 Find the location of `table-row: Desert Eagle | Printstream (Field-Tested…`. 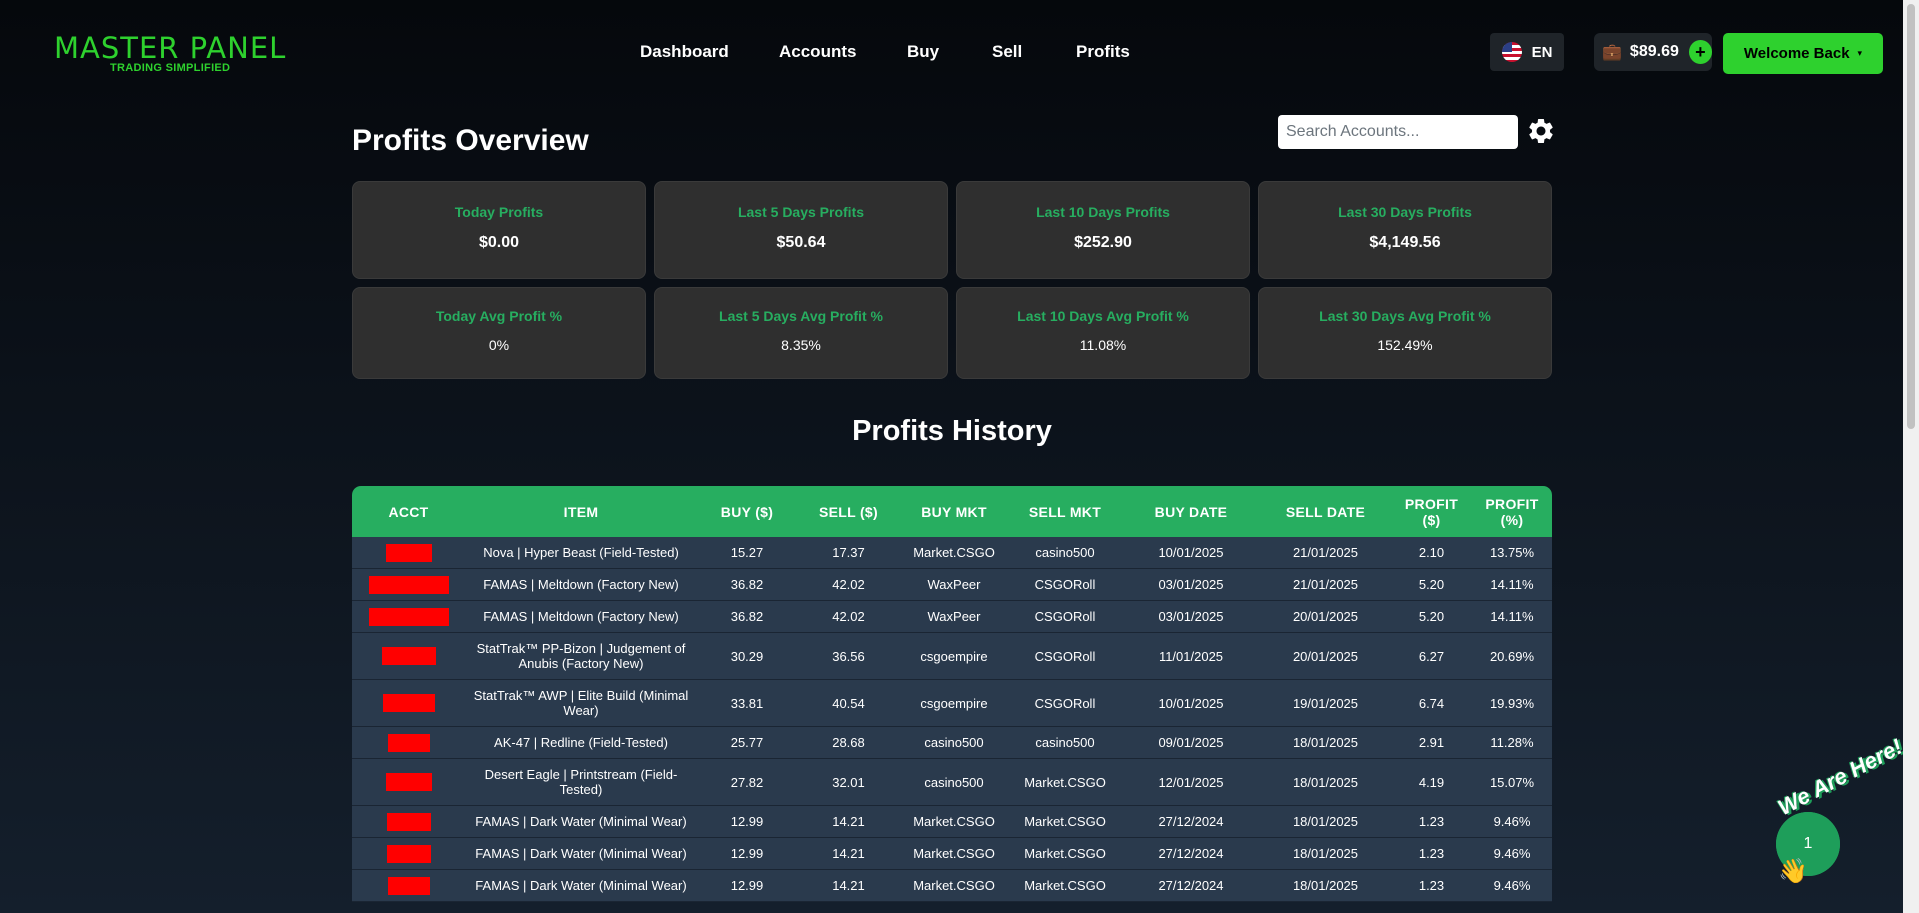

table-row: Desert Eagle | Printstream (Field-Tested… is located at coordinates (952, 782).